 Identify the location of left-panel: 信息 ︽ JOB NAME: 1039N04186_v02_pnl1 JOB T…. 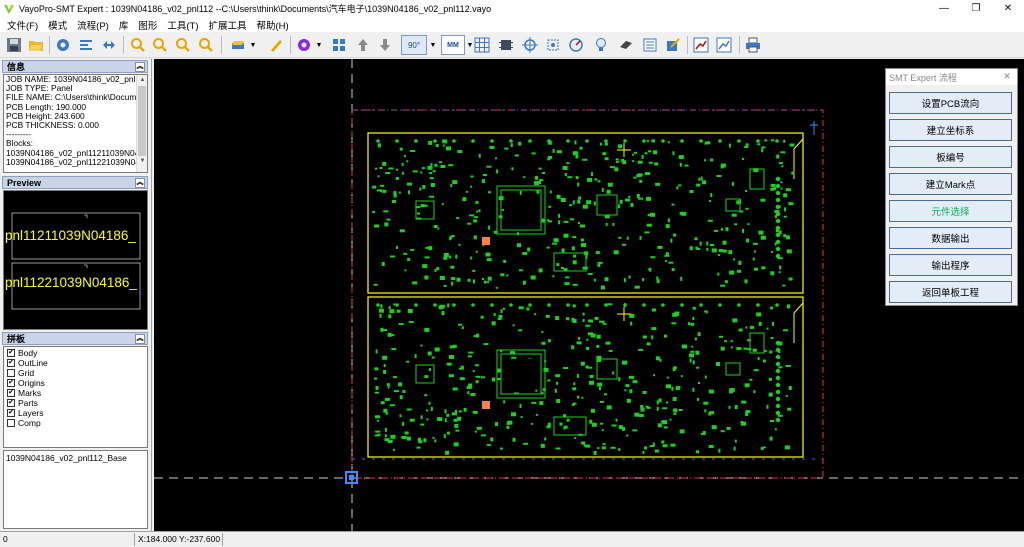
(76, 295).